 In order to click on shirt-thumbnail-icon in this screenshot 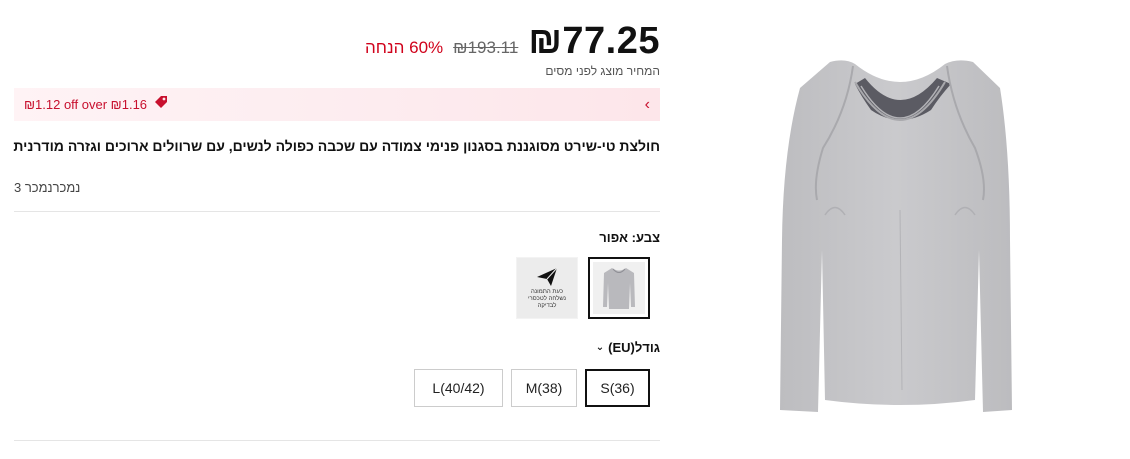, I will do `click(619, 288)`.